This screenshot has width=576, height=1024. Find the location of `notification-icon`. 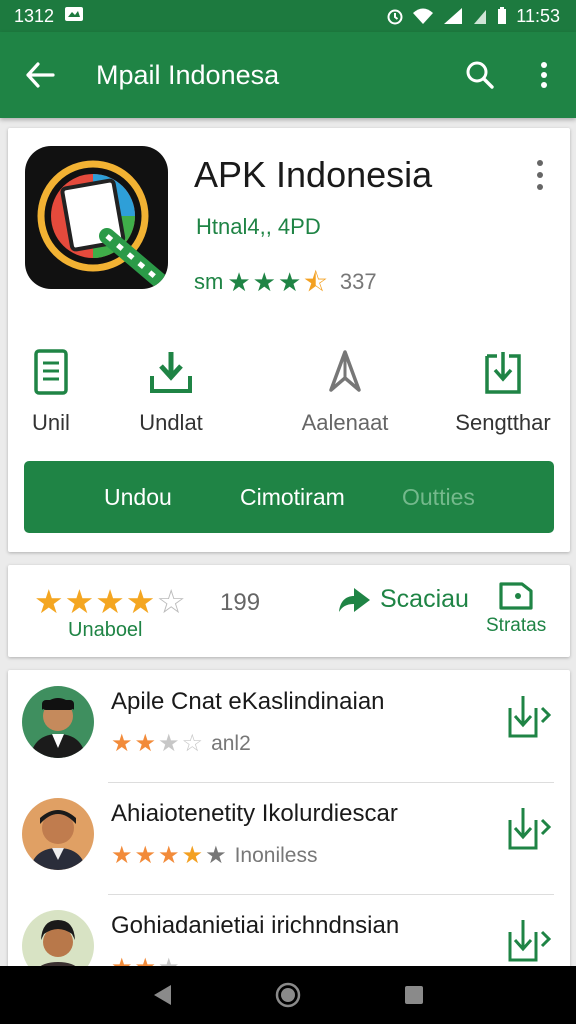

notification-icon is located at coordinates (74, 16).